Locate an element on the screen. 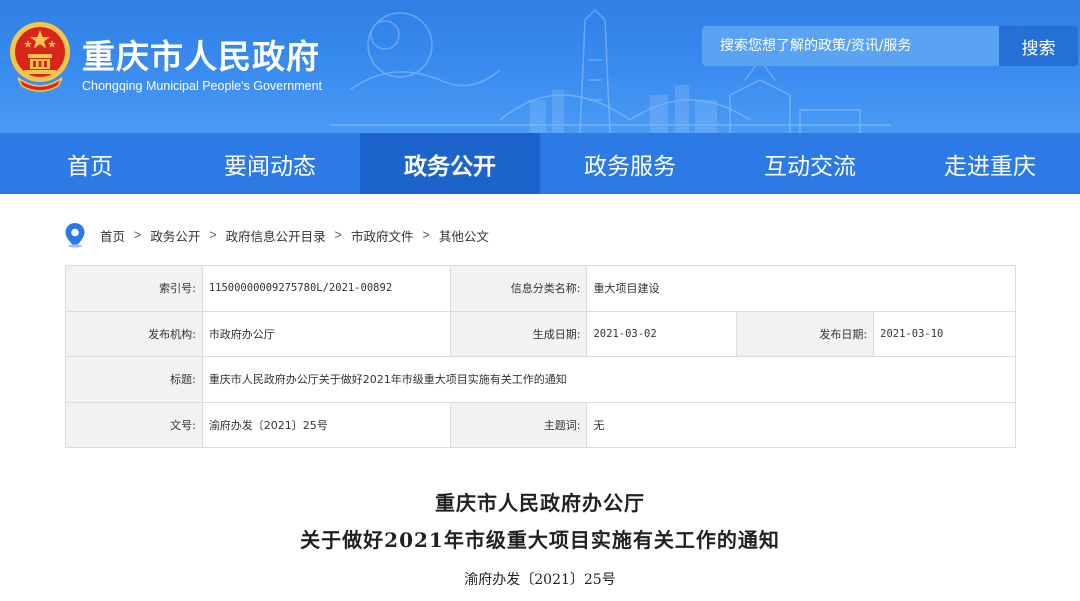  document-number-label: 文号: is located at coordinates (134, 425).